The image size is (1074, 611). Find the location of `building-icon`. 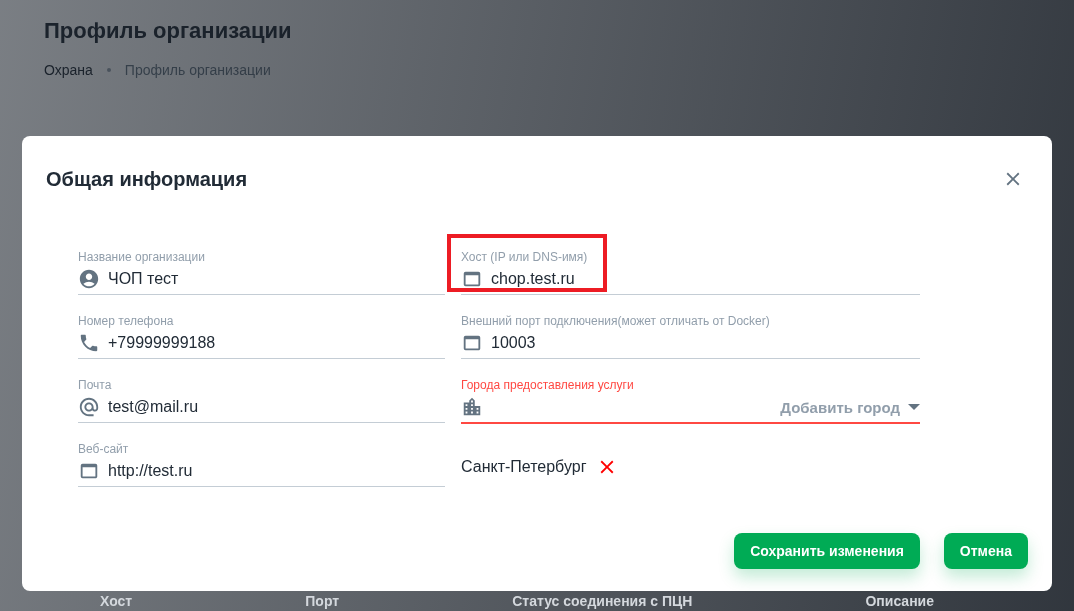

building-icon is located at coordinates (472, 407).